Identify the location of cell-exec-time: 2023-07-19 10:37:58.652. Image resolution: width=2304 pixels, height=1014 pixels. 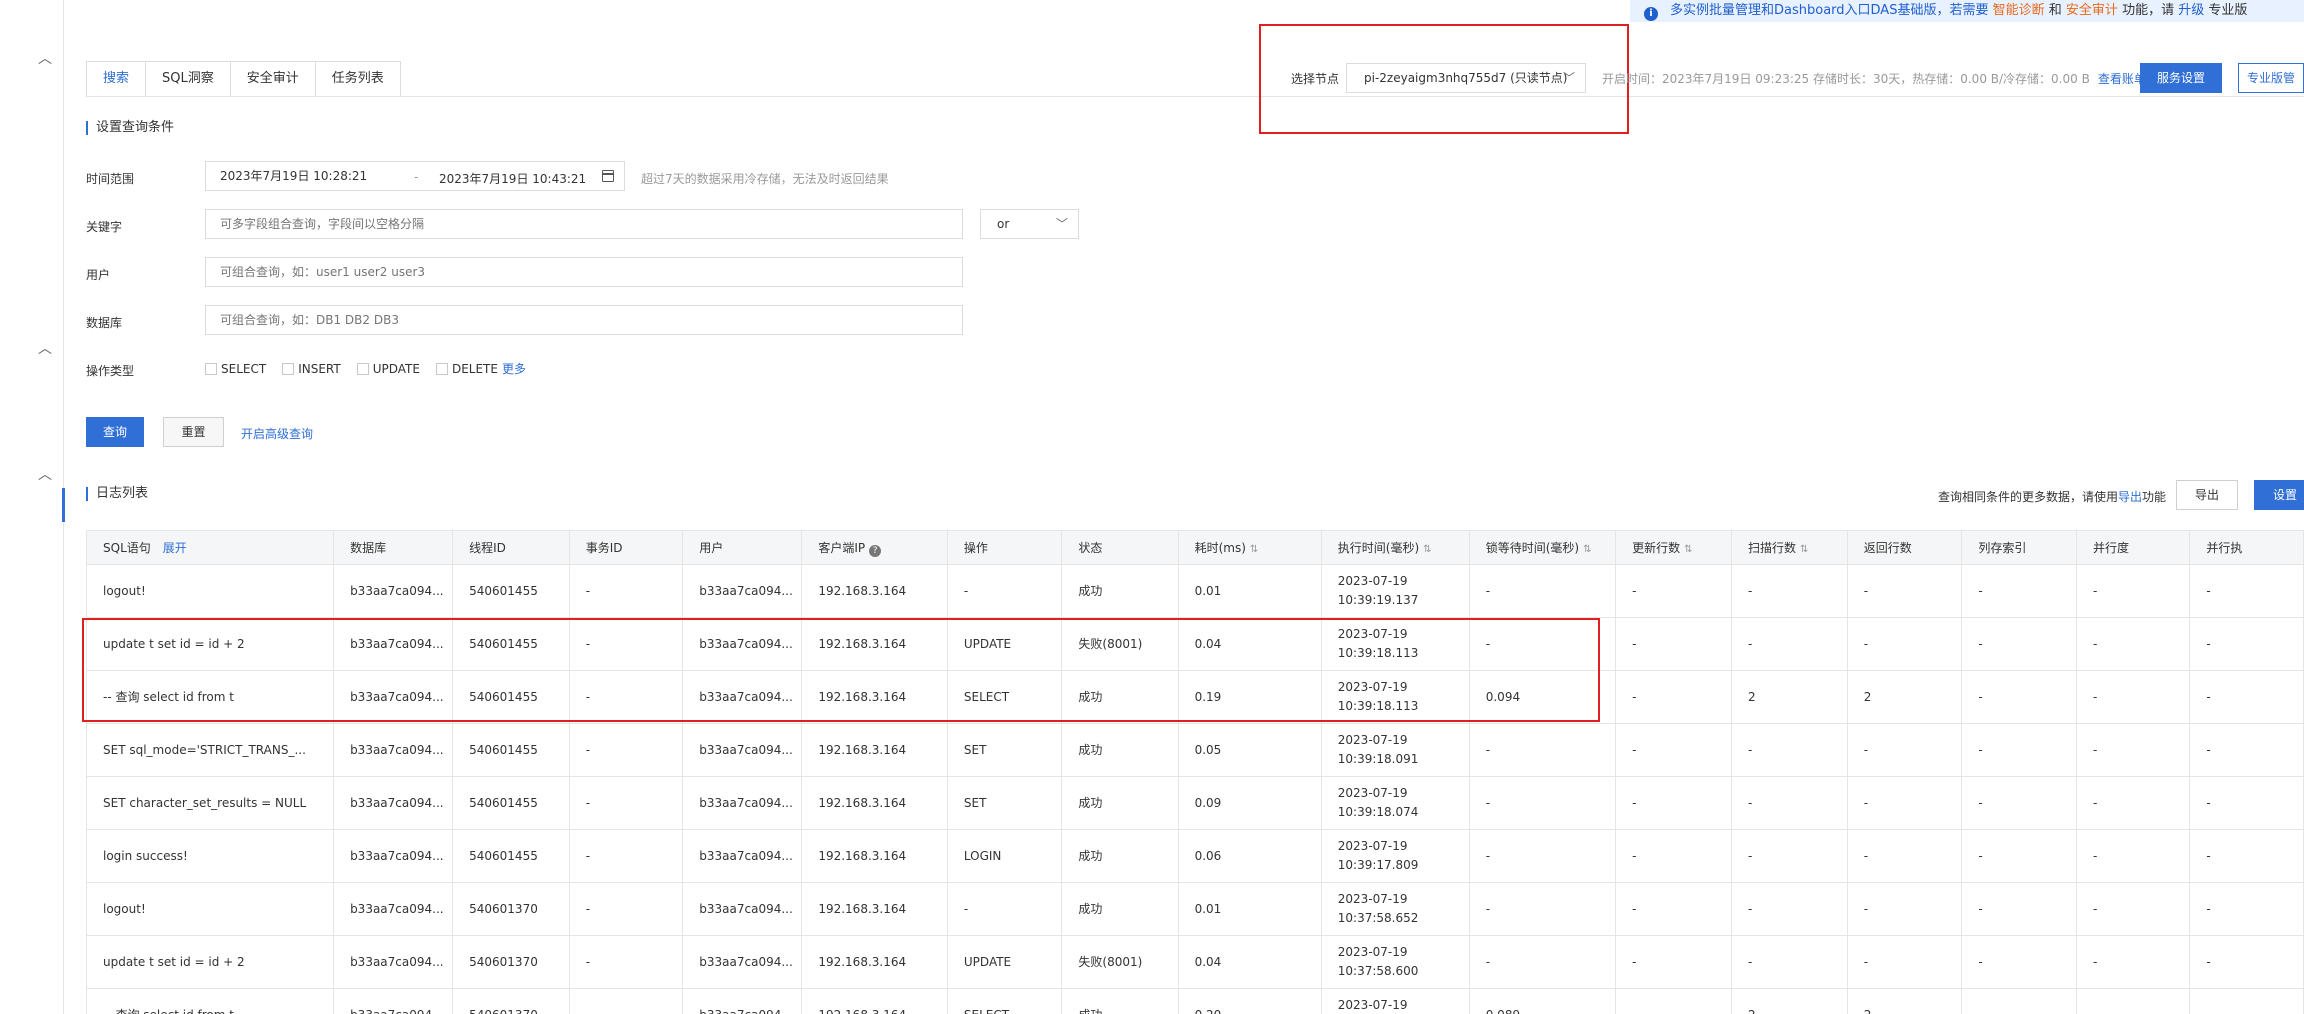
(1395, 909).